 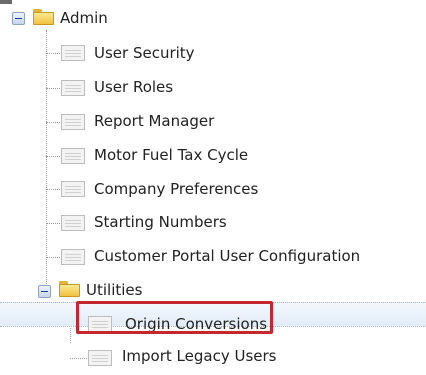 I want to click on tree-item-label: Import Legacy Users, so click(x=199, y=356).